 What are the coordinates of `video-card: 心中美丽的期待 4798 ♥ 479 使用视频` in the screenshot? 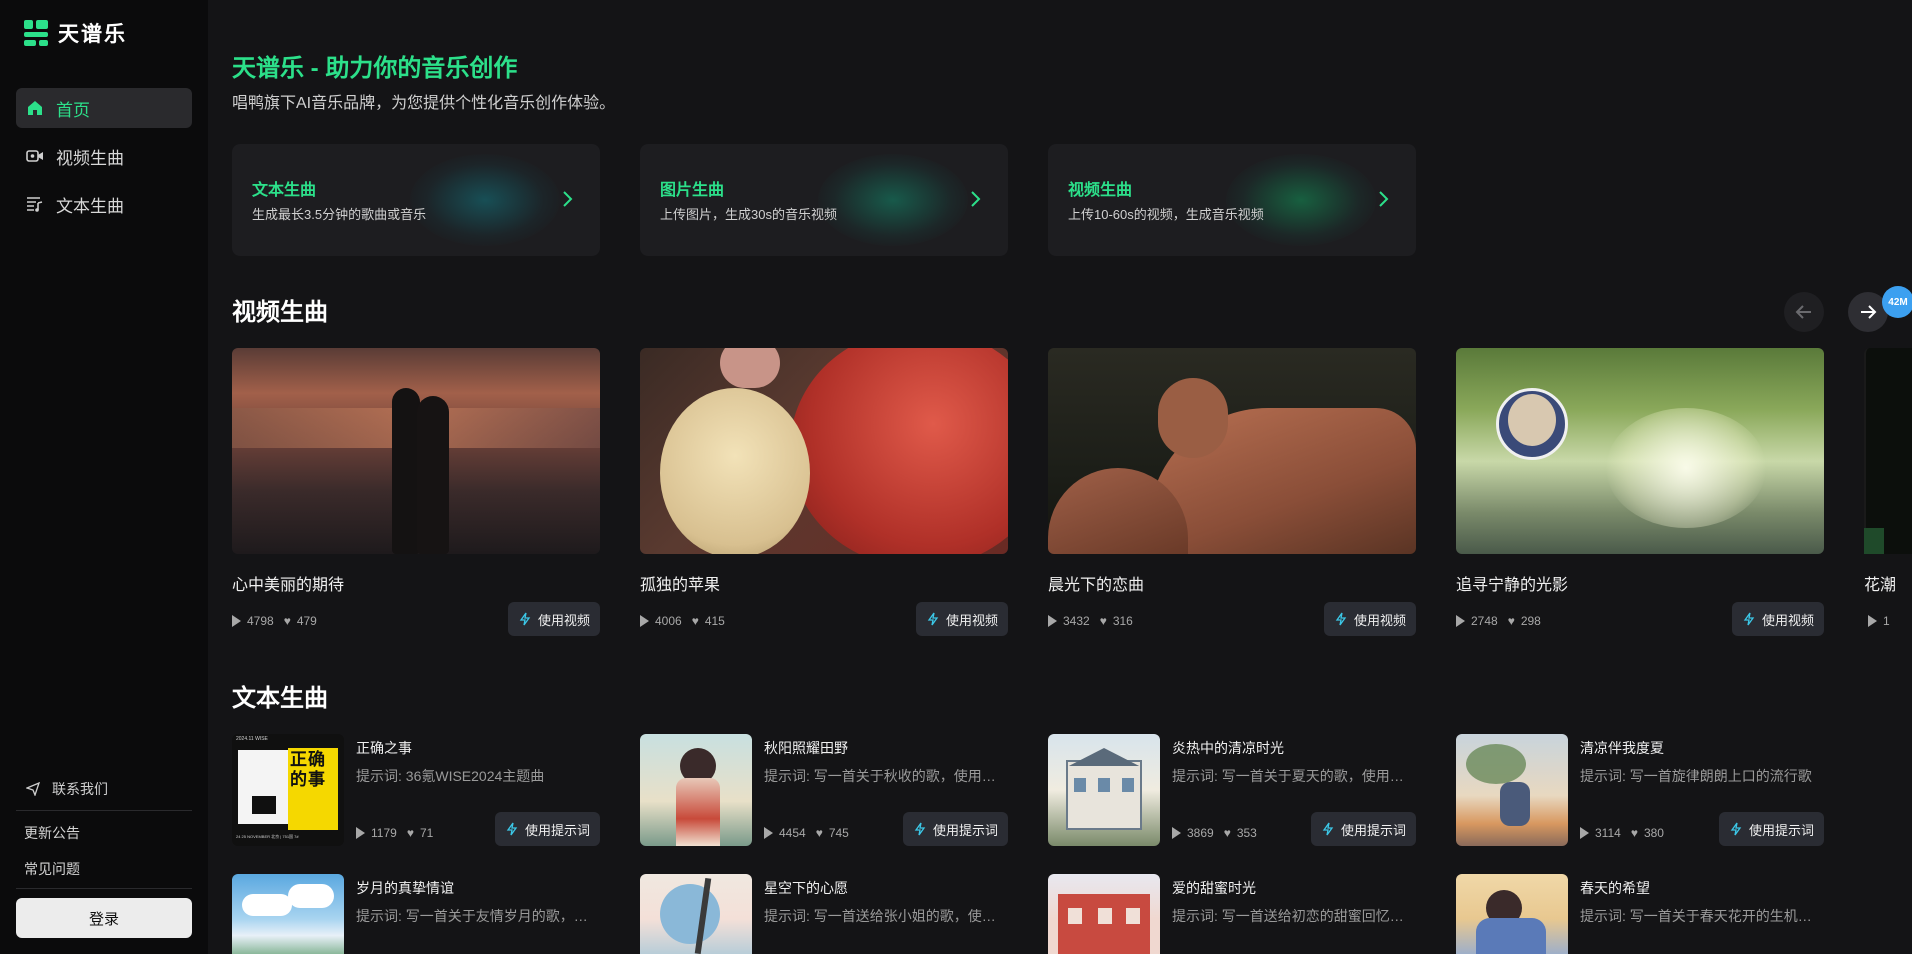 It's located at (416, 492).